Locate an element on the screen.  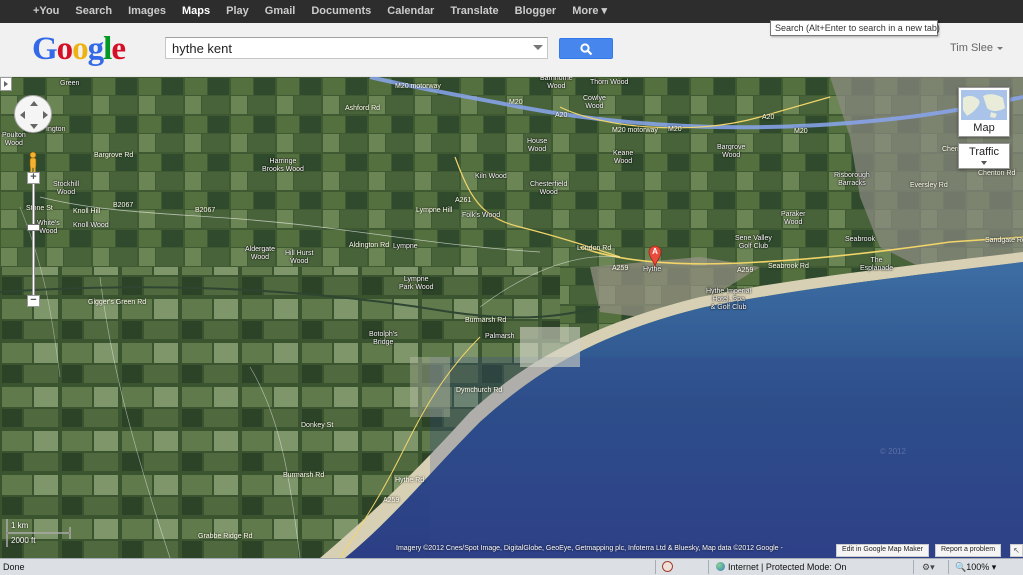
search-button is located at coordinates (586, 48).